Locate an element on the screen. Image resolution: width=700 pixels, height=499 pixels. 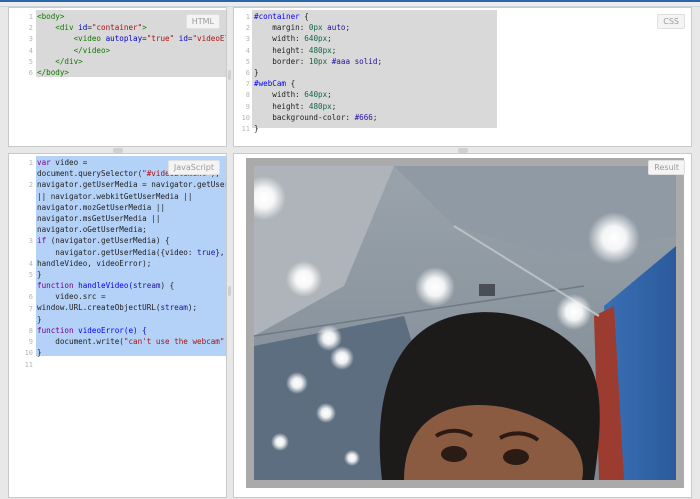
code-token: auto is located at coordinates (336, 28).